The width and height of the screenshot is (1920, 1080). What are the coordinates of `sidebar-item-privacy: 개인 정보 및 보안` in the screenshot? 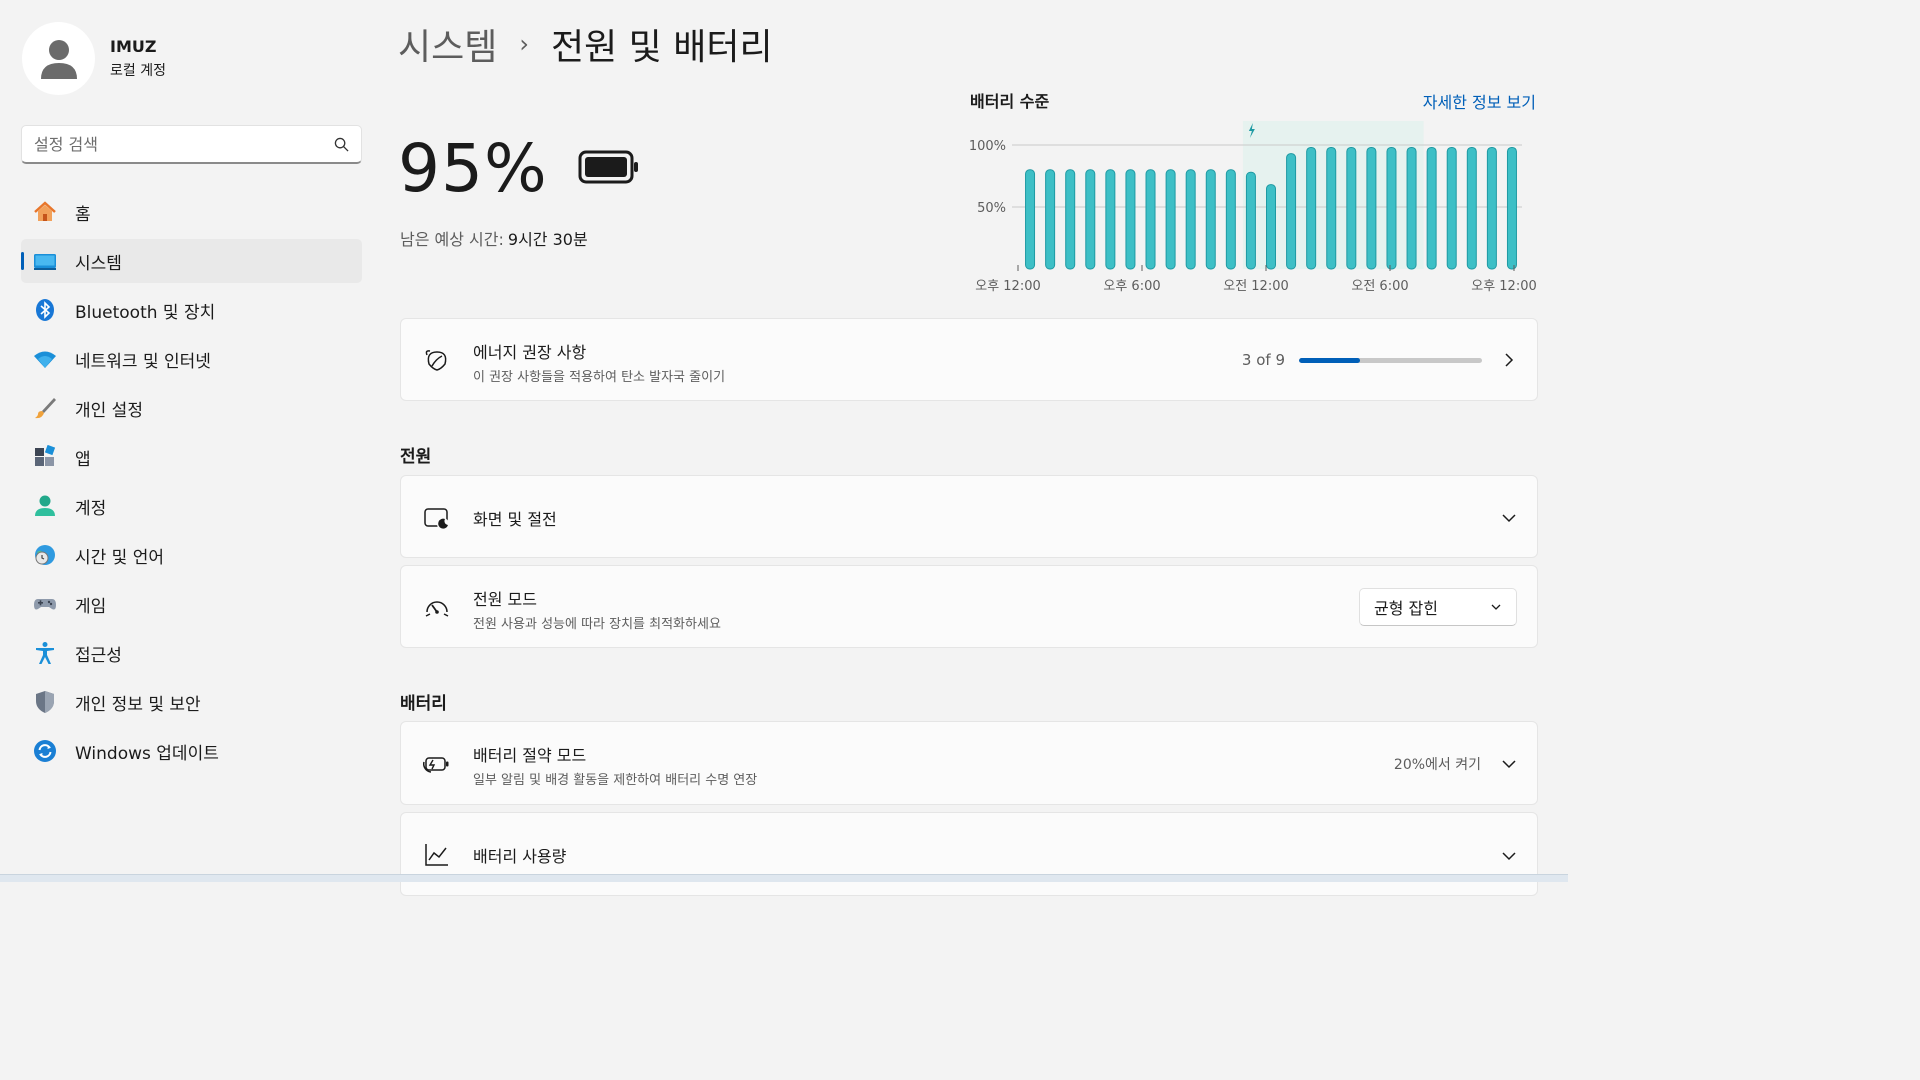 It's located at (191, 702).